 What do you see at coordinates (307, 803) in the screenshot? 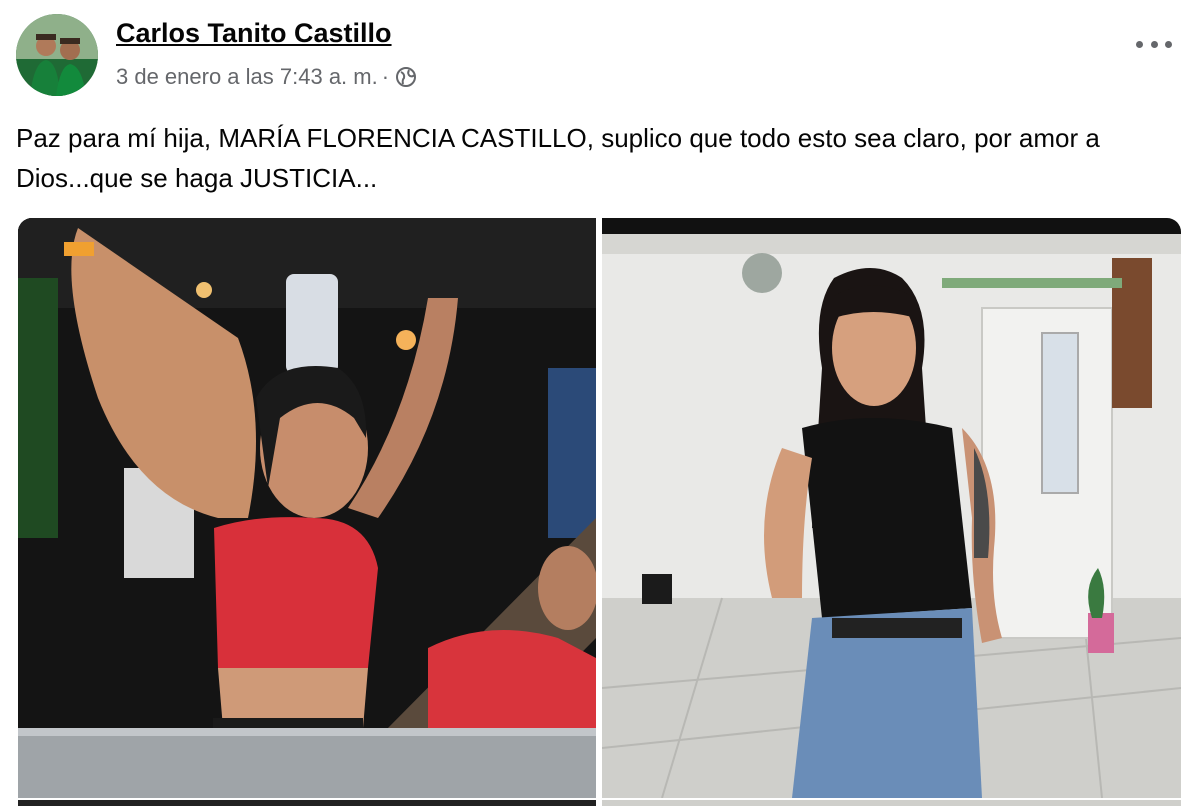
I see `photo-grid-bottom-left` at bounding box center [307, 803].